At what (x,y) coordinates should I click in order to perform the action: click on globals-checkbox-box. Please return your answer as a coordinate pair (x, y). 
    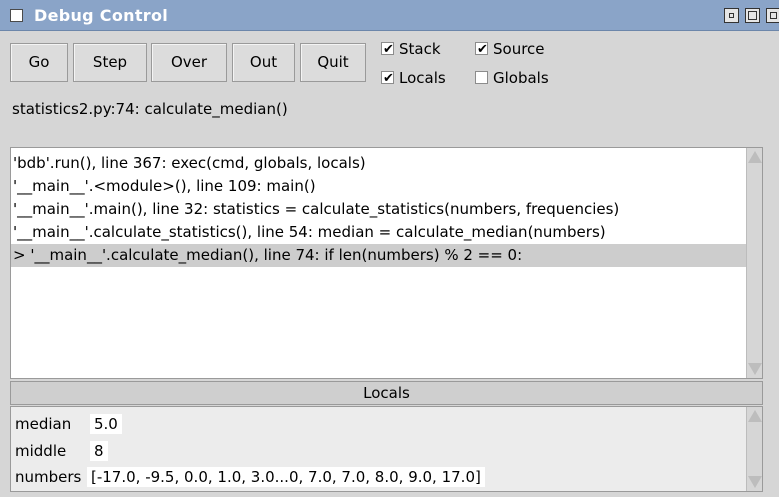
    Looking at the image, I should click on (481, 77).